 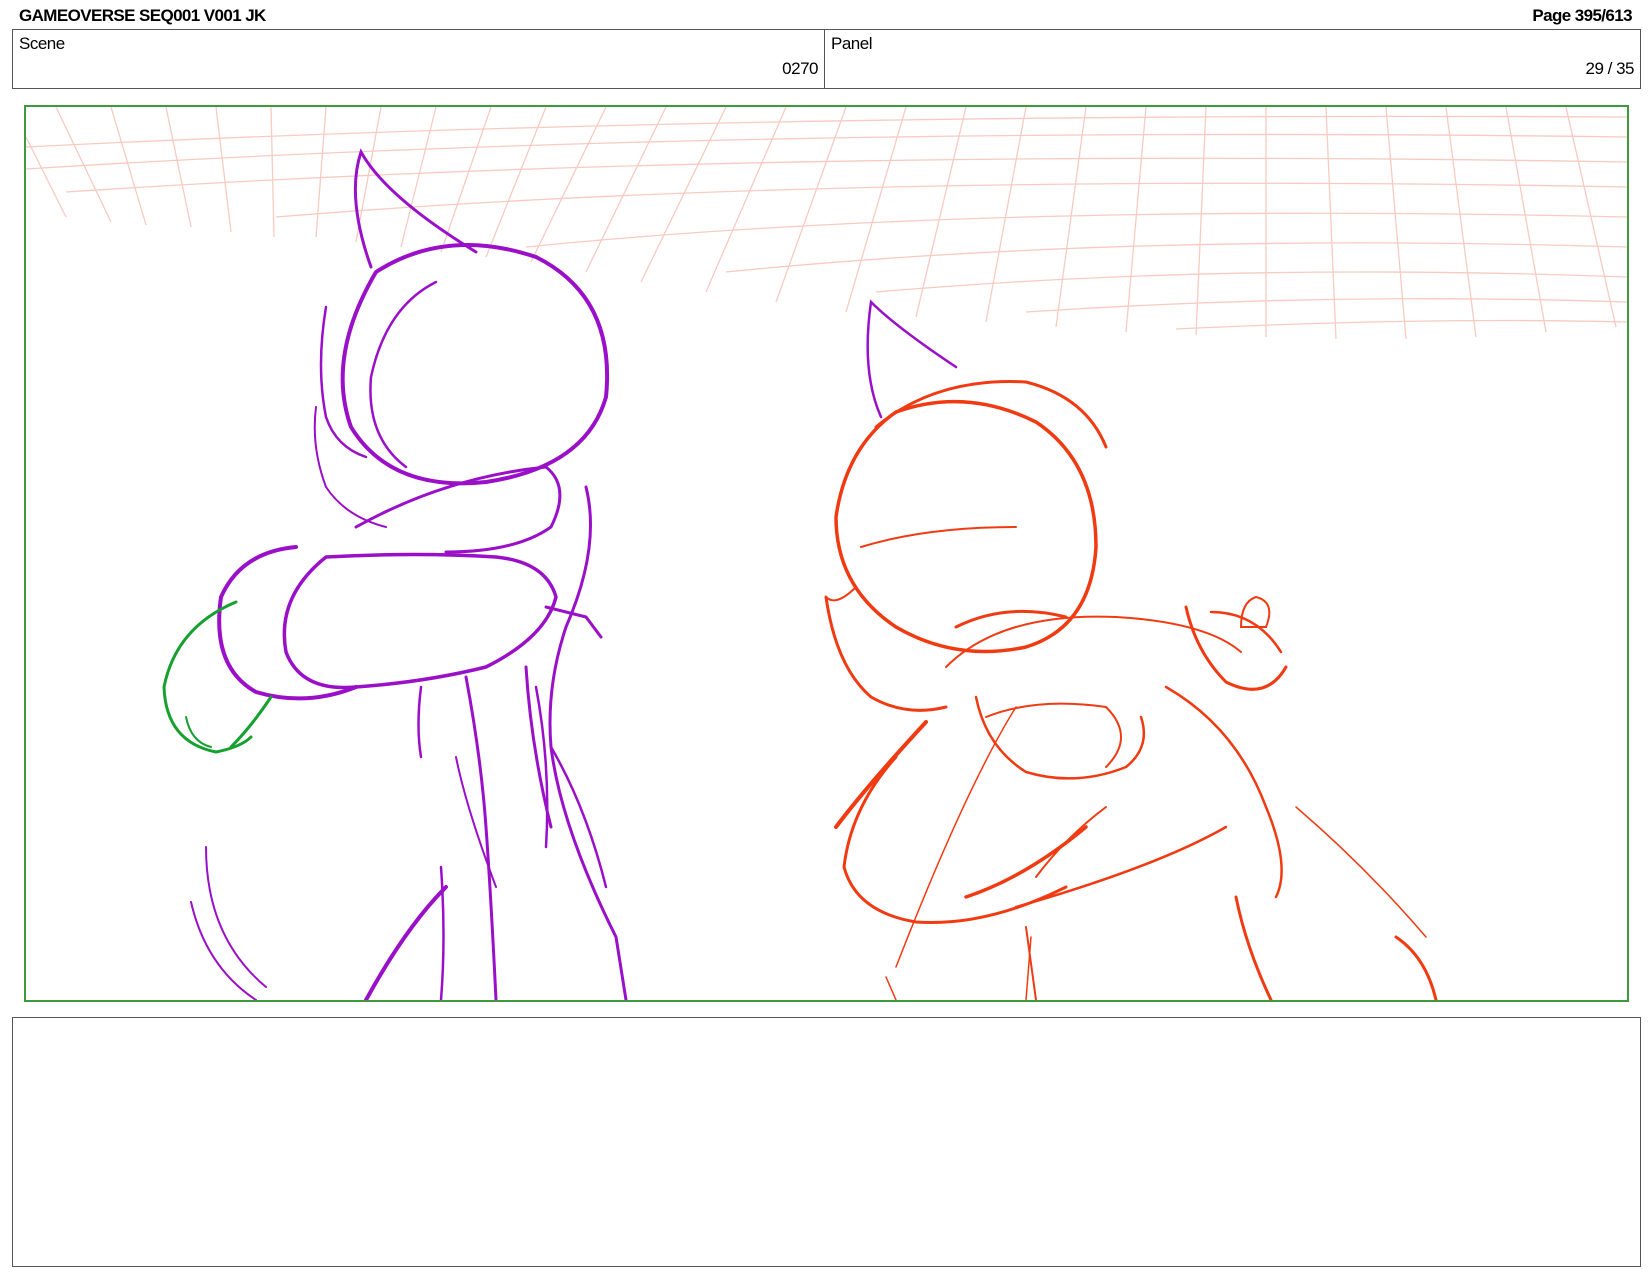 What do you see at coordinates (42, 43) in the screenshot?
I see `scene-label: Scene` at bounding box center [42, 43].